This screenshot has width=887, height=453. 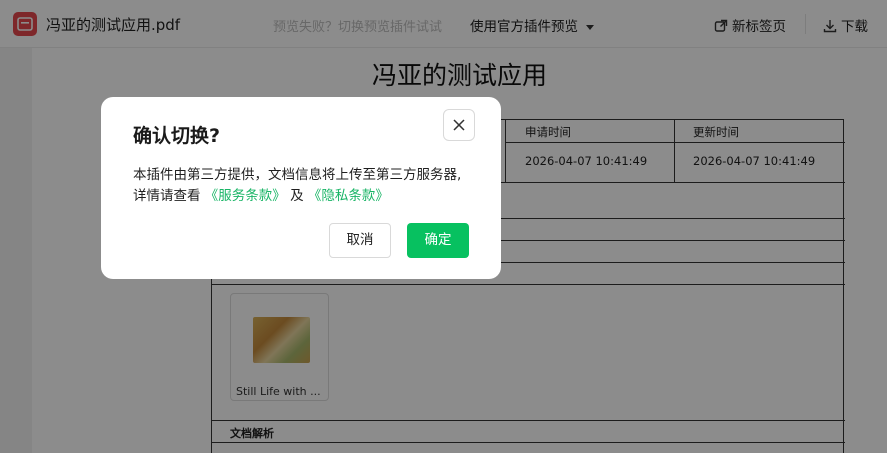 What do you see at coordinates (360, 240) in the screenshot?
I see `cancel-button: 取消` at bounding box center [360, 240].